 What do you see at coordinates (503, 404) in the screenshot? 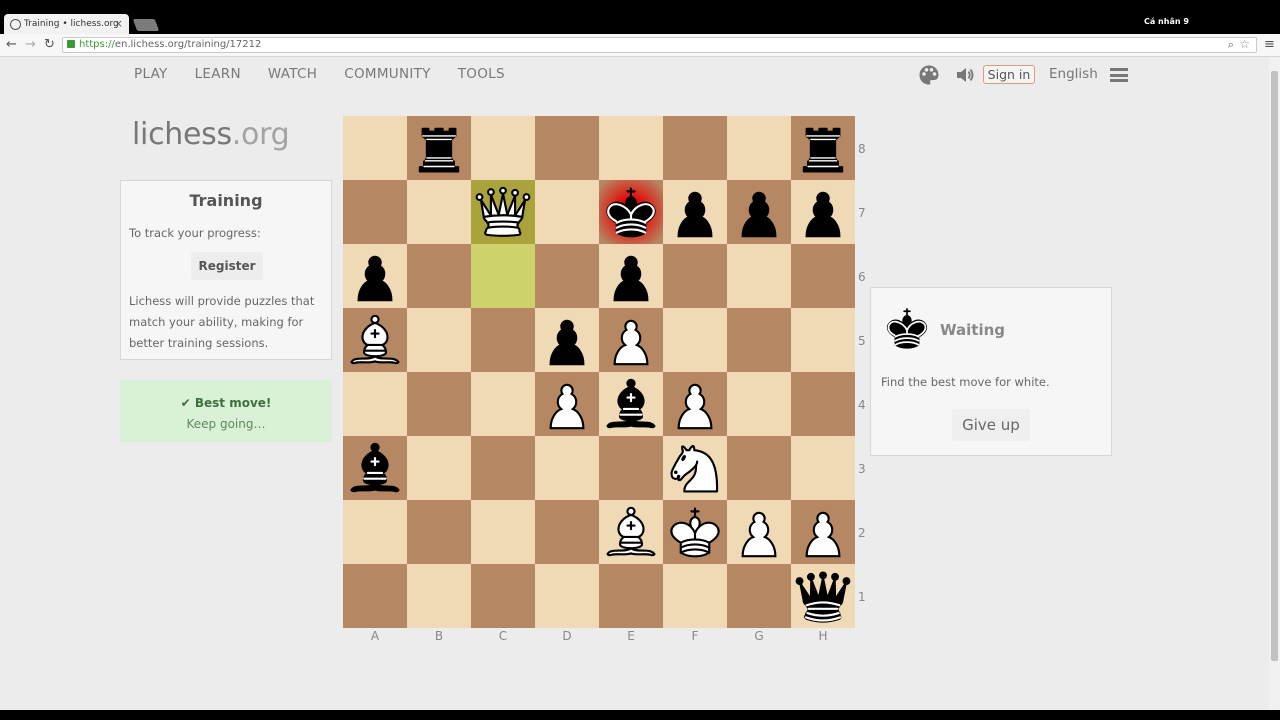
I see `square-c4` at bounding box center [503, 404].